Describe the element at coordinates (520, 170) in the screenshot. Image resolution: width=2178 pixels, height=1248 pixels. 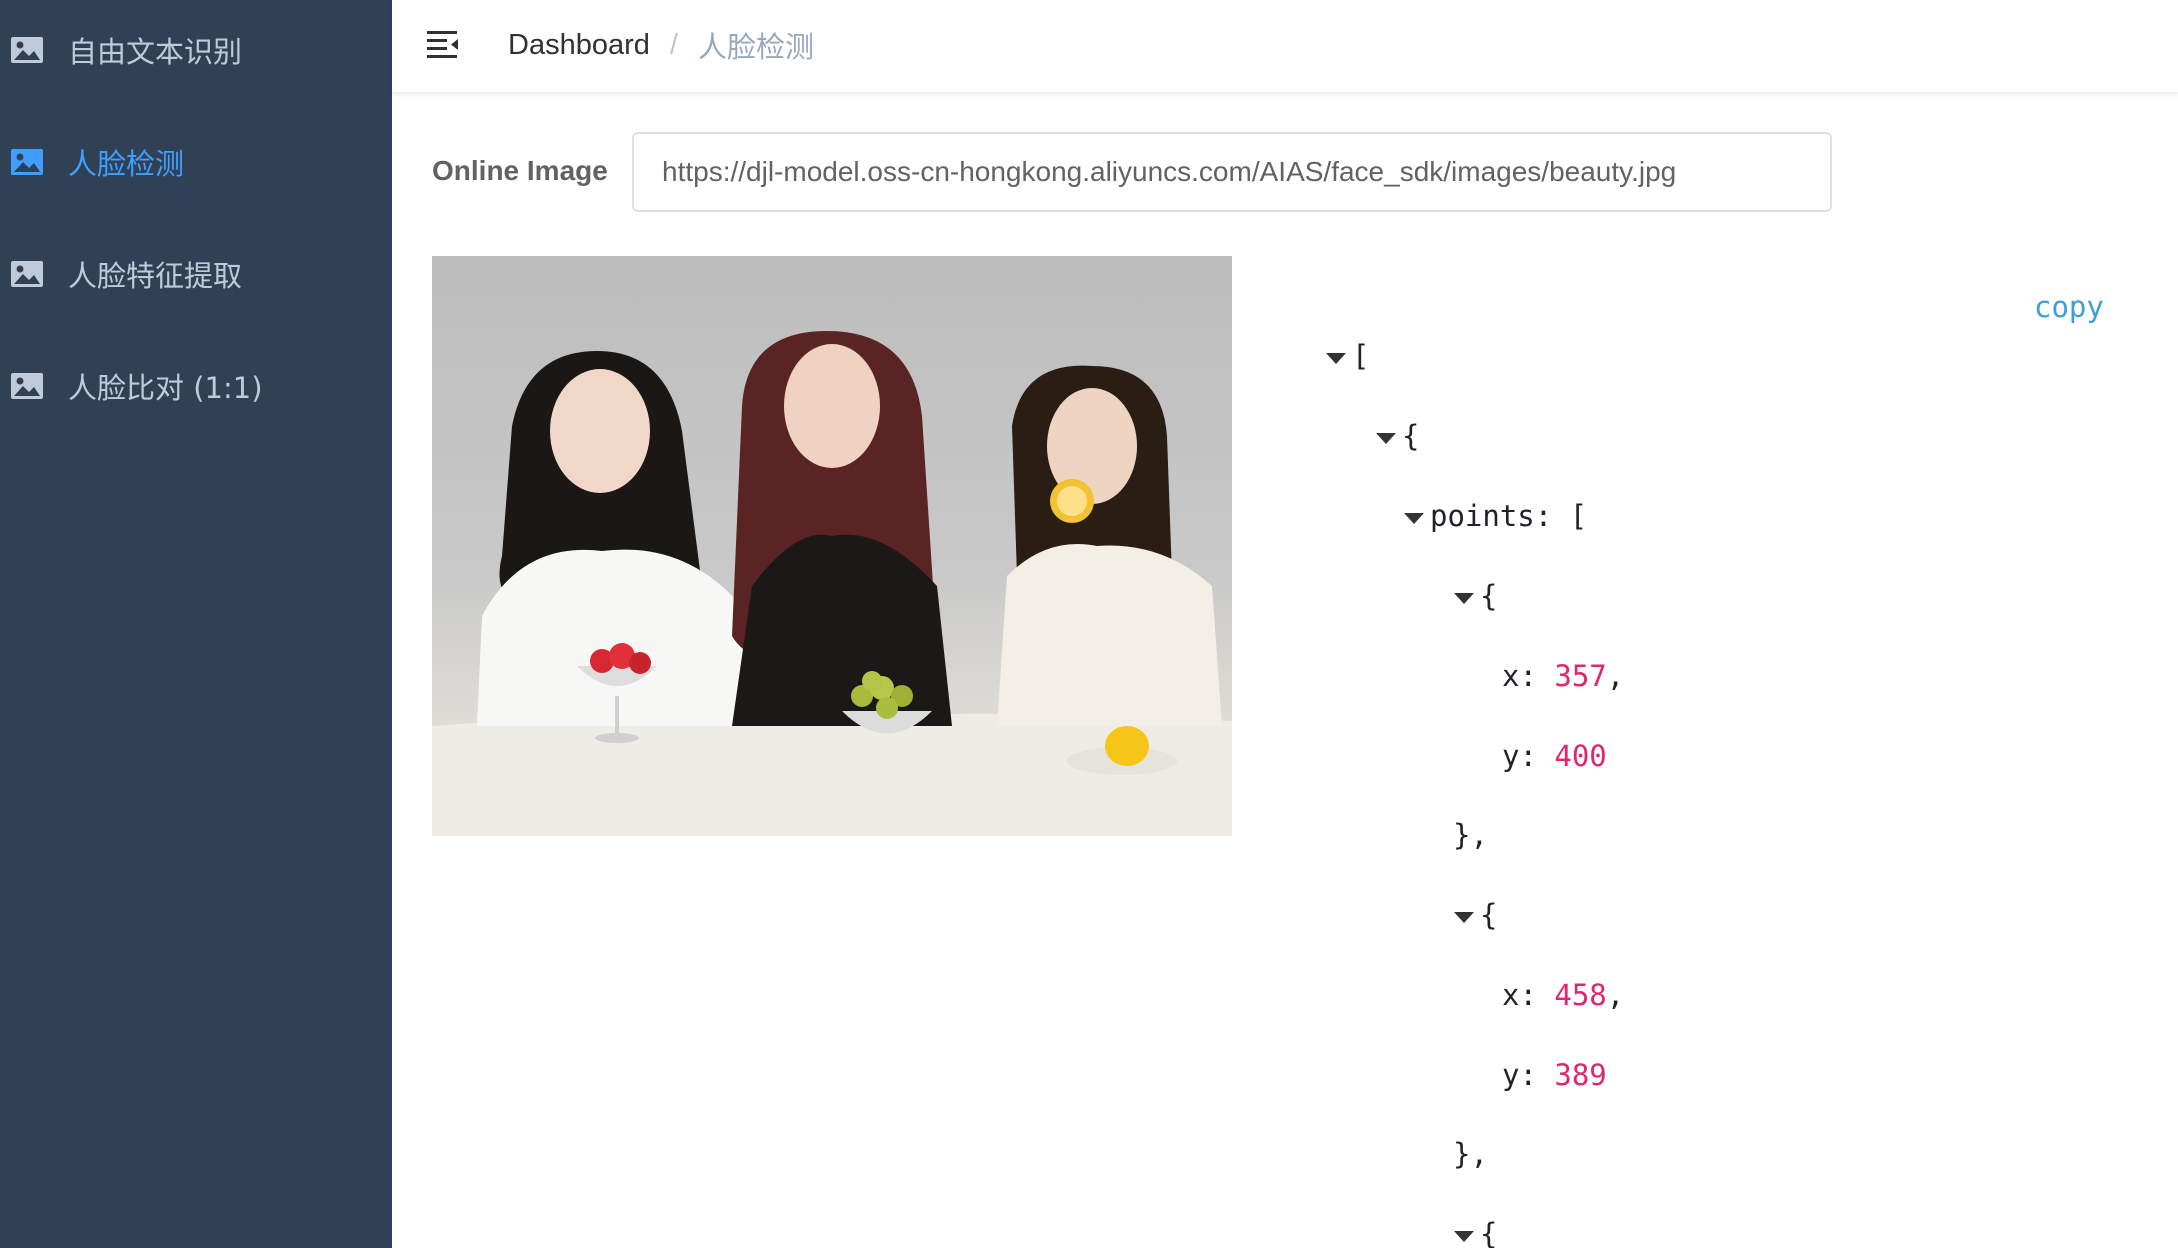
I see `online-image-label: Online Image` at that location.